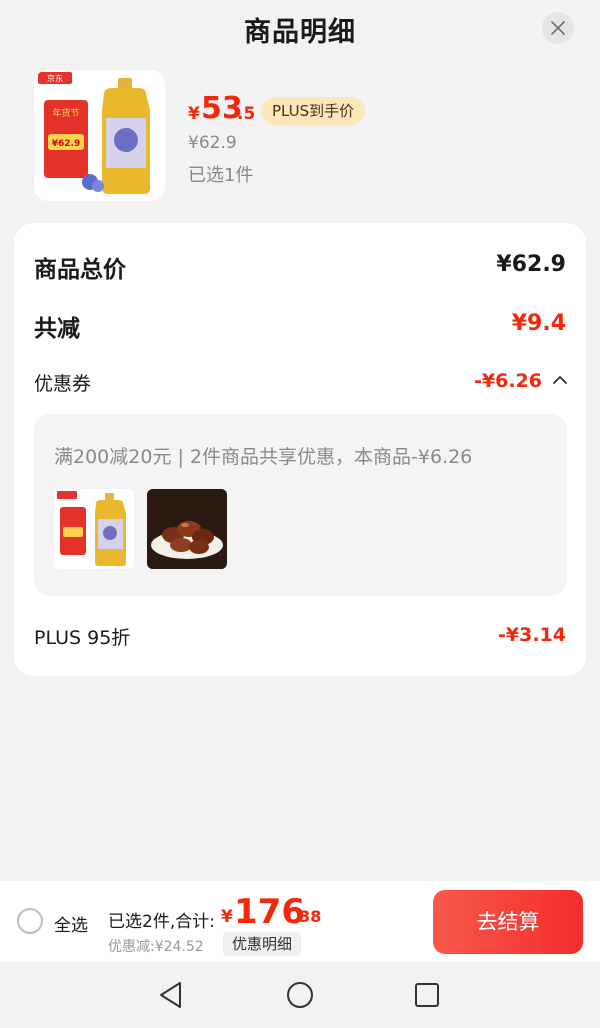  I want to click on product-image: 京东 年货节 ¥62.9, so click(99, 135).